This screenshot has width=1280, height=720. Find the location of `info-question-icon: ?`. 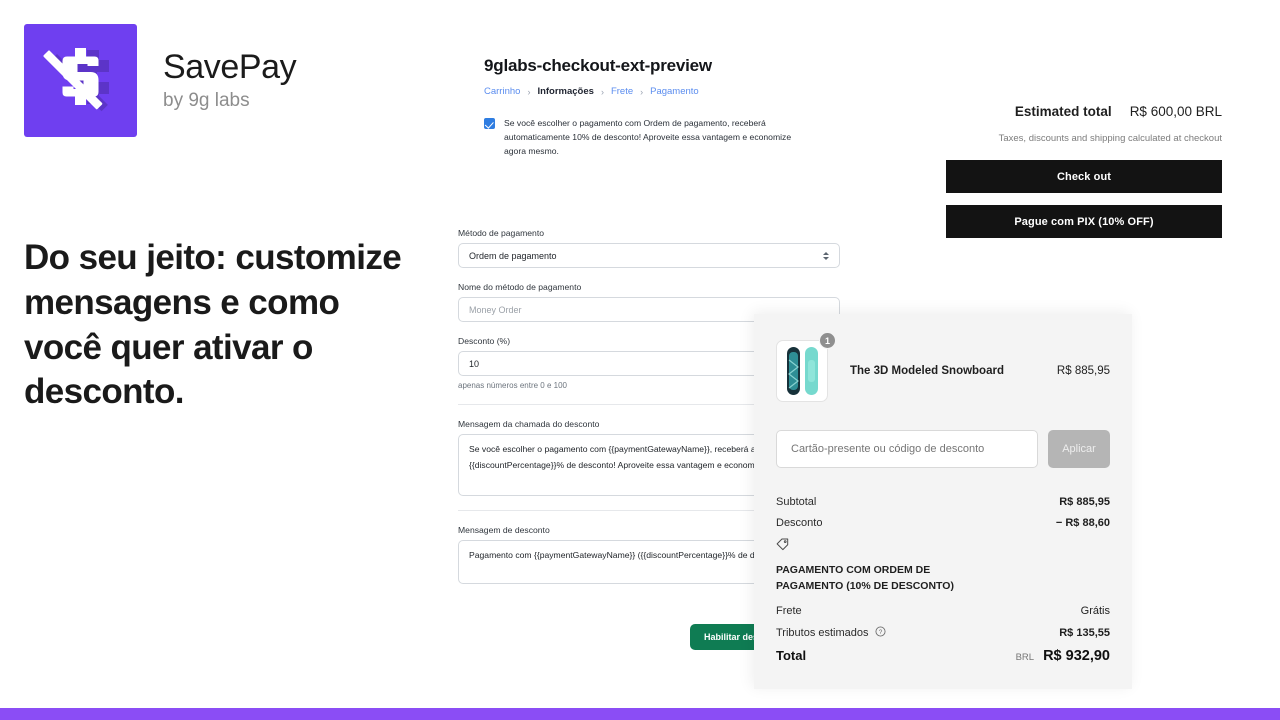

info-question-icon: ? is located at coordinates (880, 631).